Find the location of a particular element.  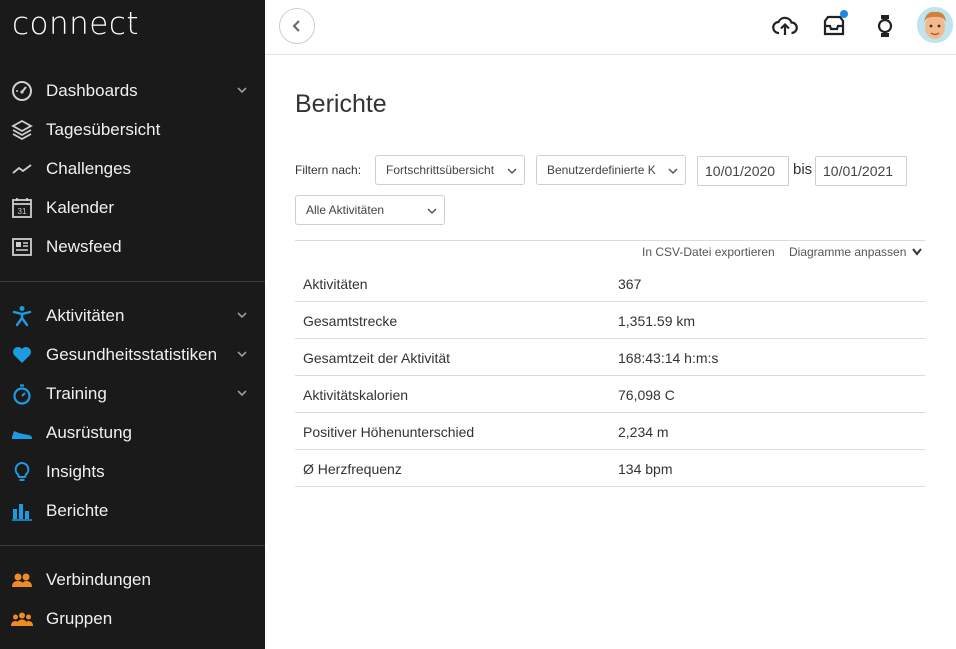

watch-icon is located at coordinates (885, 26).